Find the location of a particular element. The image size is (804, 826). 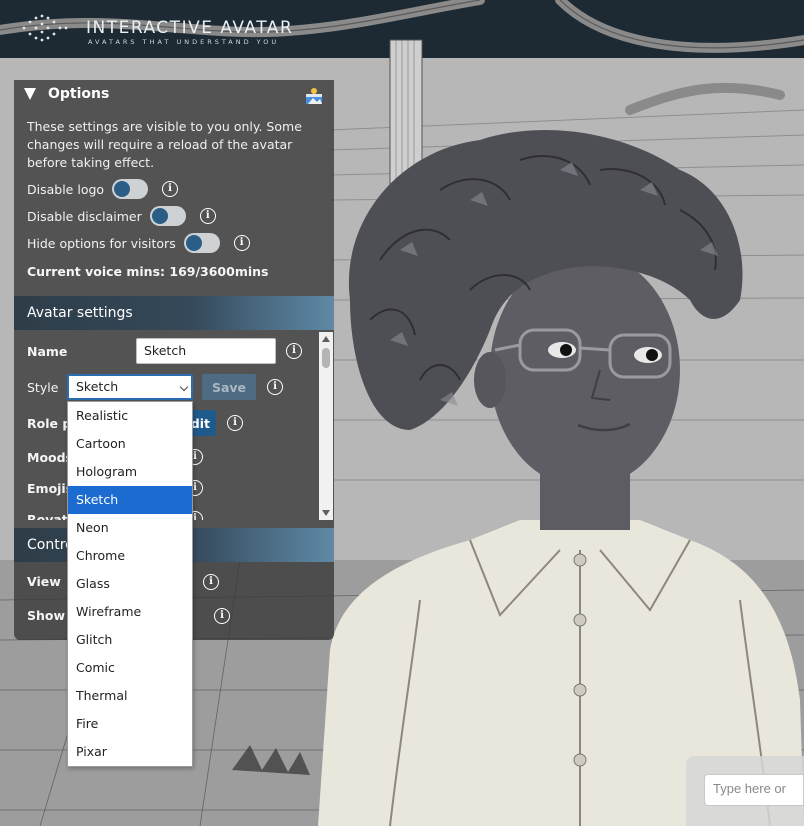

disable-disclaimer-row: Disable disclaimer i is located at coordinates (121, 216).